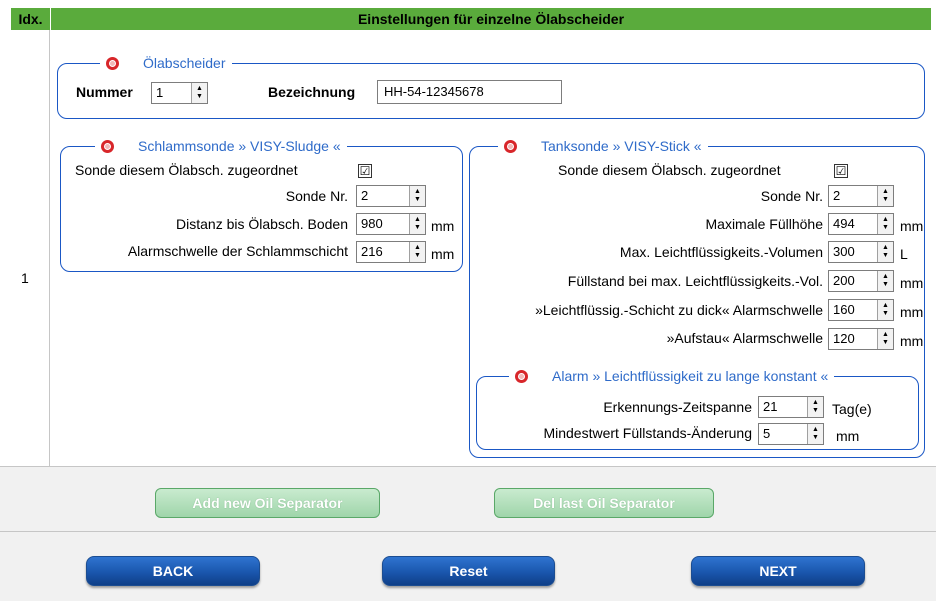 The image size is (936, 601). I want to click on sludge-probe-nr-label: Sonde Nr., so click(316, 196).